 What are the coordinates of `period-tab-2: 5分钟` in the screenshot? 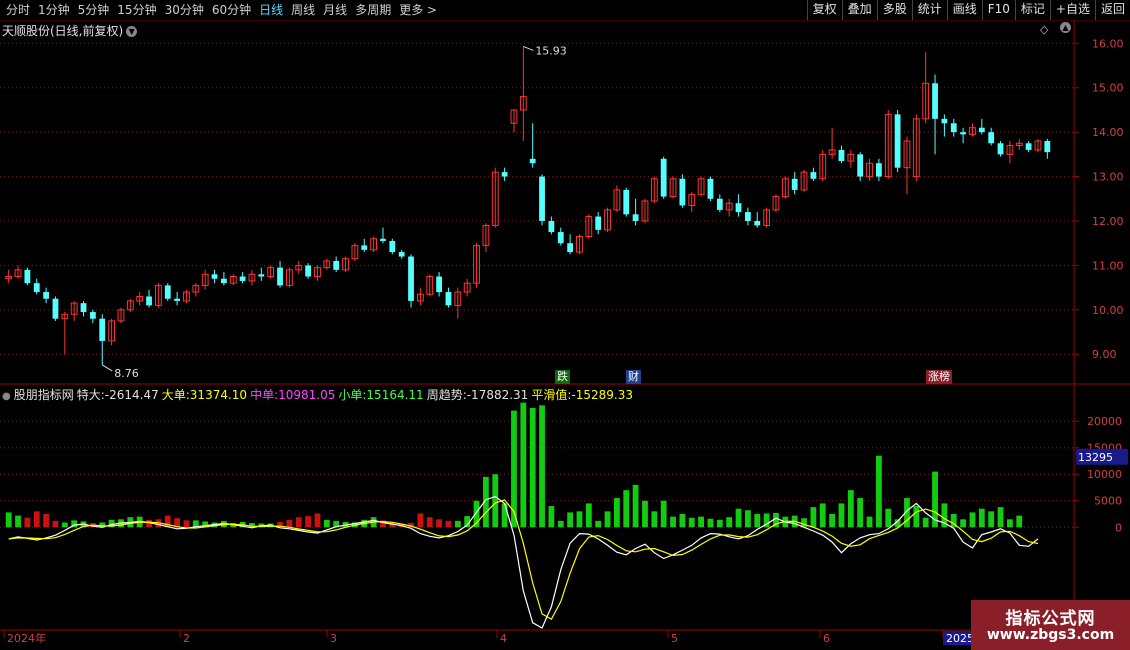 It's located at (94, 10).